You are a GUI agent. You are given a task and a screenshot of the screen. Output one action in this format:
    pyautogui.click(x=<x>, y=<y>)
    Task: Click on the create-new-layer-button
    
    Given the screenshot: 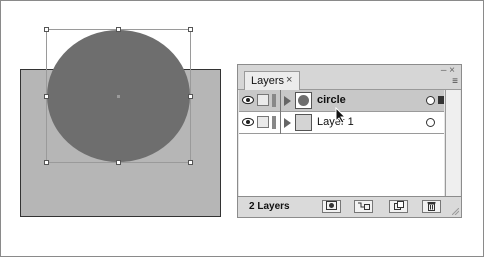 What is the action you would take?
    pyautogui.click(x=398, y=206)
    